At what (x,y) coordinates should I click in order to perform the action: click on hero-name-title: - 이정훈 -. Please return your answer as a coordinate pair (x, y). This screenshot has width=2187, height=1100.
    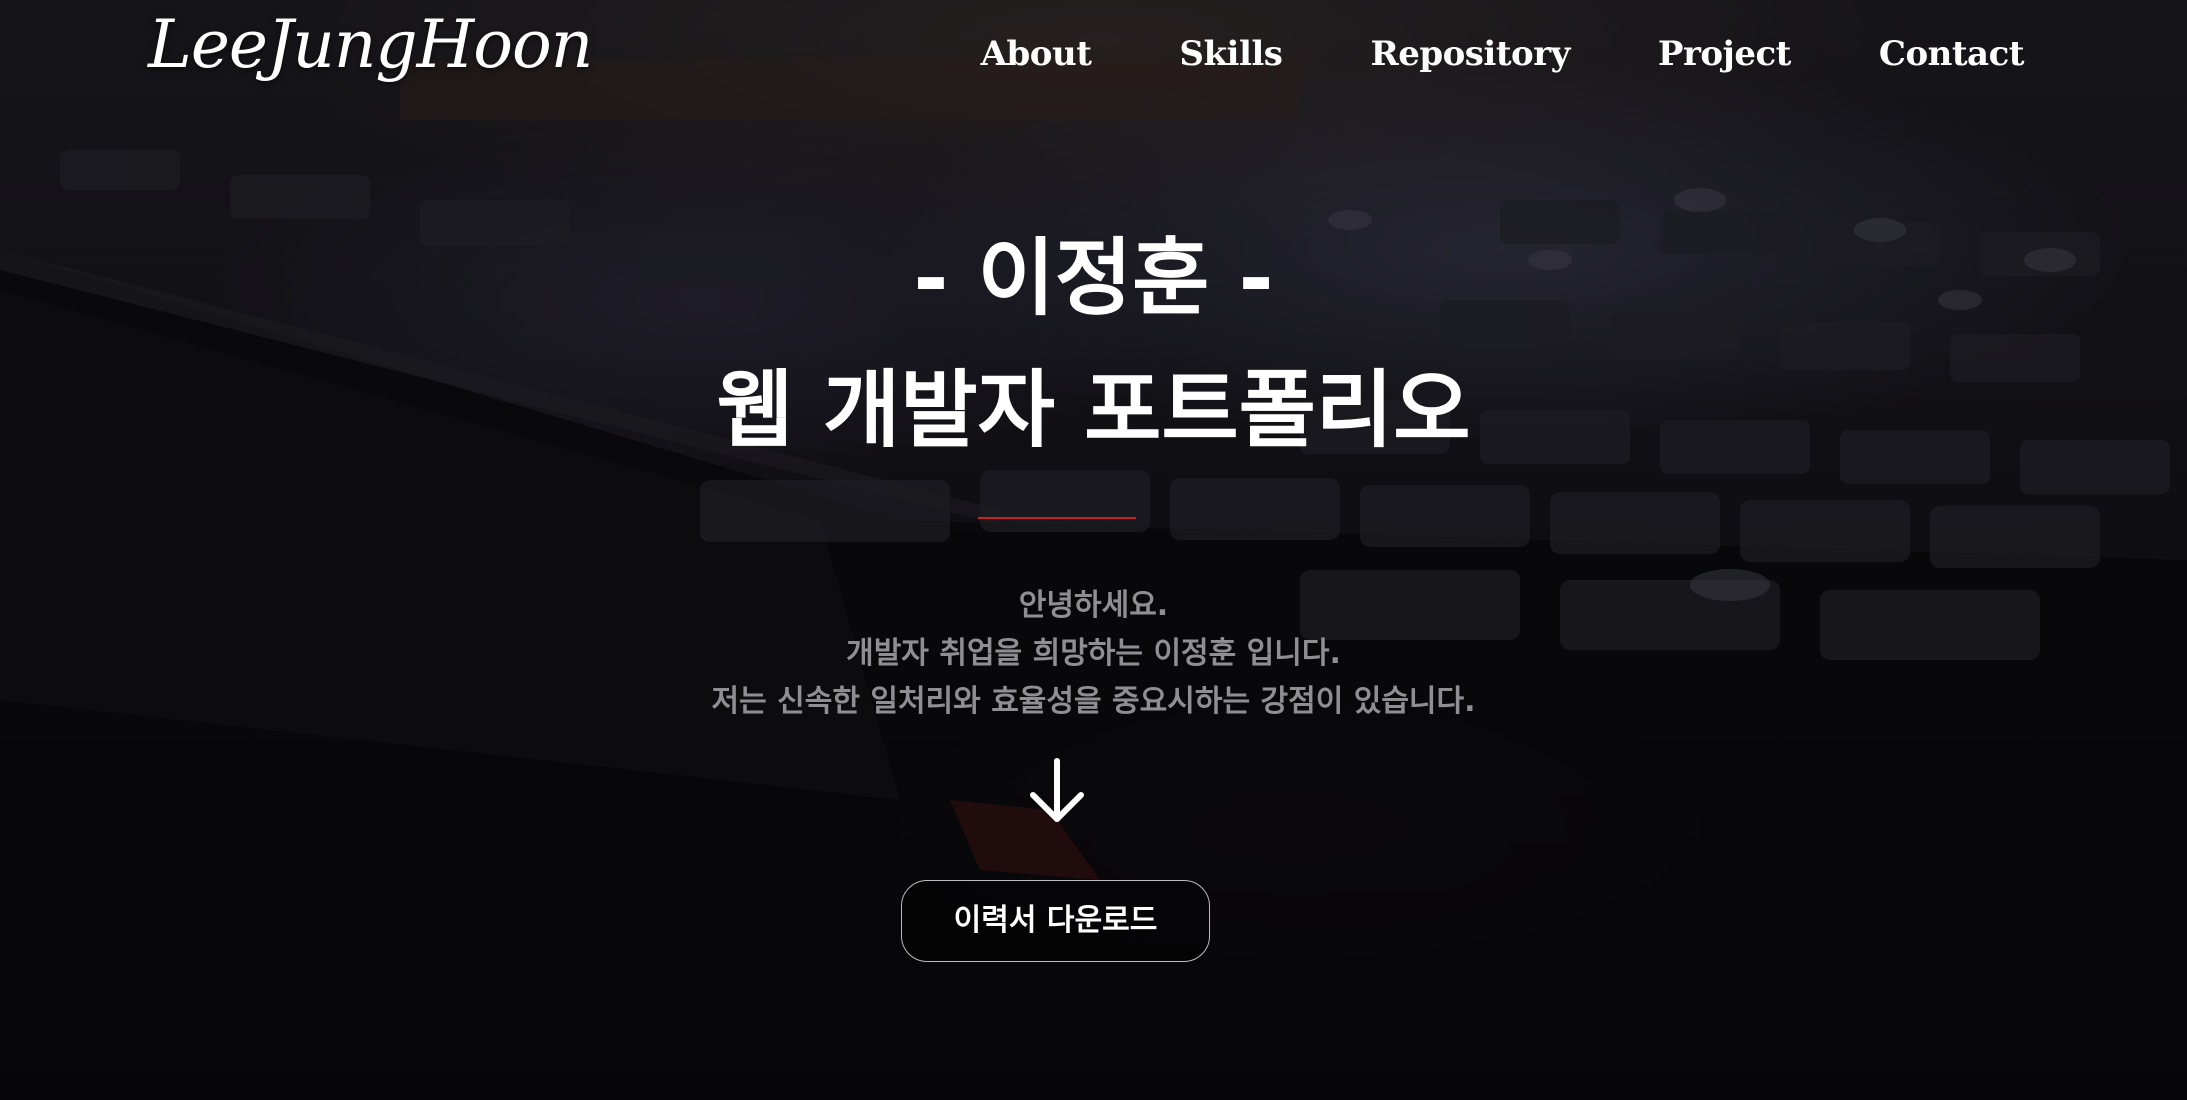
    Looking at the image, I should click on (1093, 278).